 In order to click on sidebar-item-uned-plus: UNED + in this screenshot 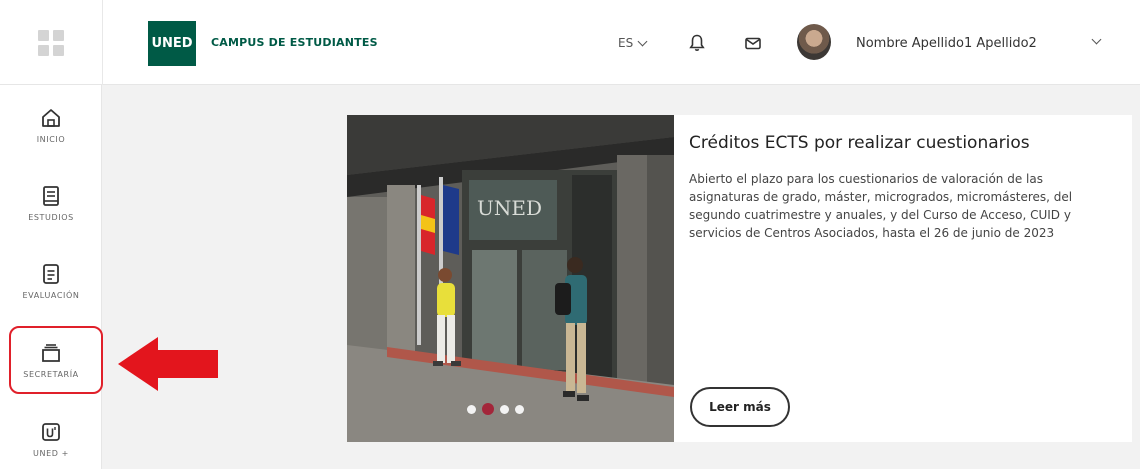, I will do `click(51, 439)`.